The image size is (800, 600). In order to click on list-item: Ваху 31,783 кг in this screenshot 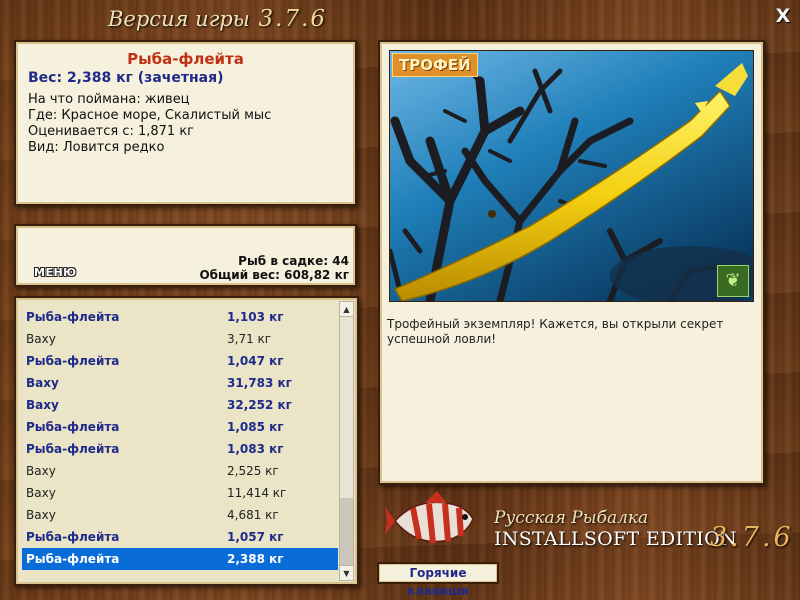, I will do `click(180, 383)`.